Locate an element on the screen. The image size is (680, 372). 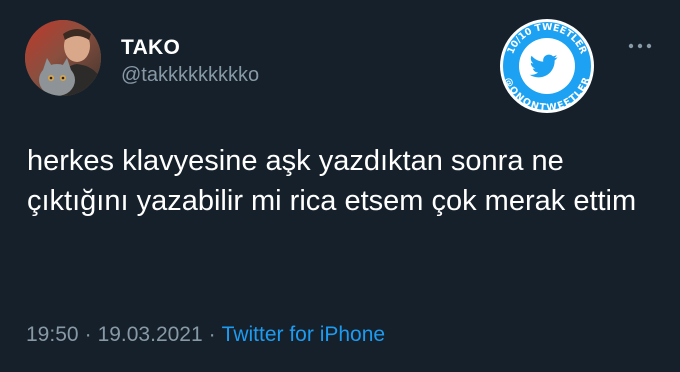
avatar-image is located at coordinates (63, 58).